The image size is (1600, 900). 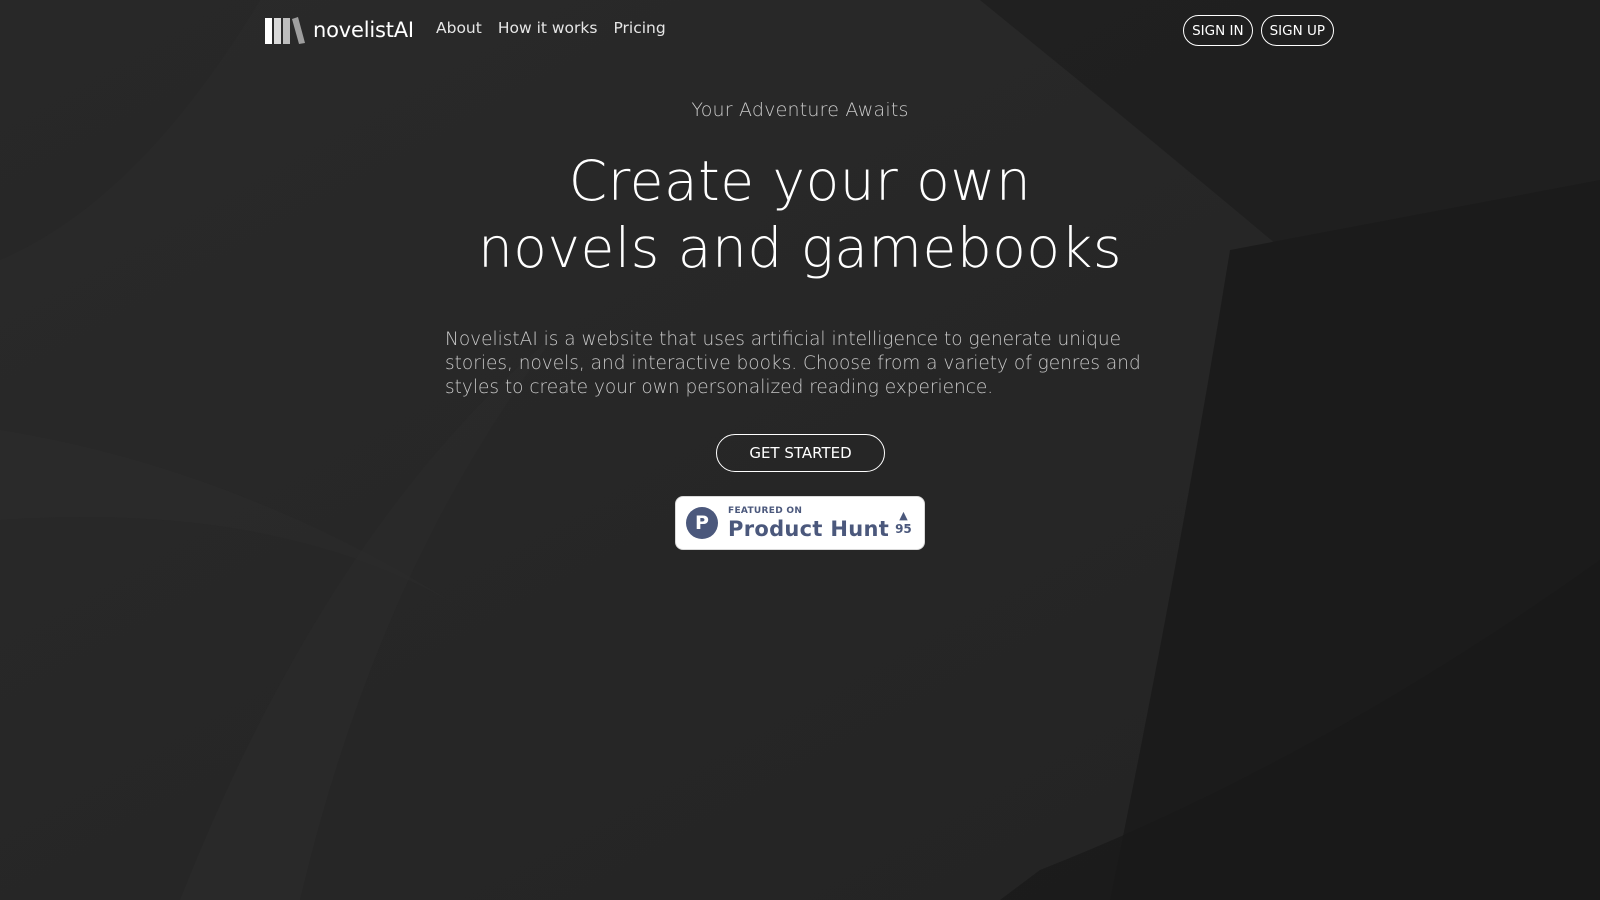 I want to click on product-hunt-text: FEATURED ON Product Hunt, so click(x=808, y=523).